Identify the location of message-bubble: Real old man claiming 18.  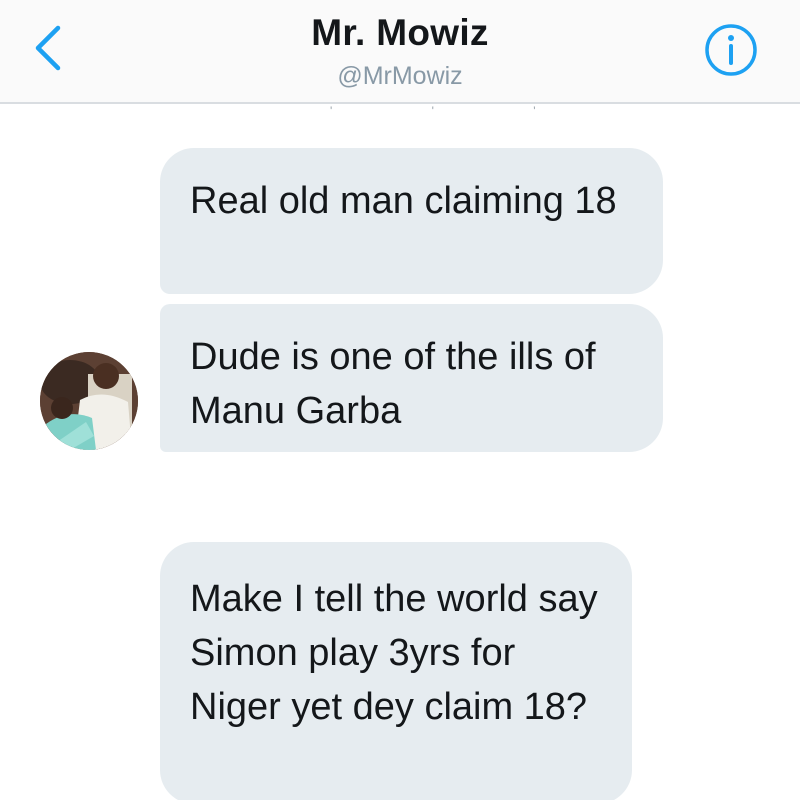
(411, 221).